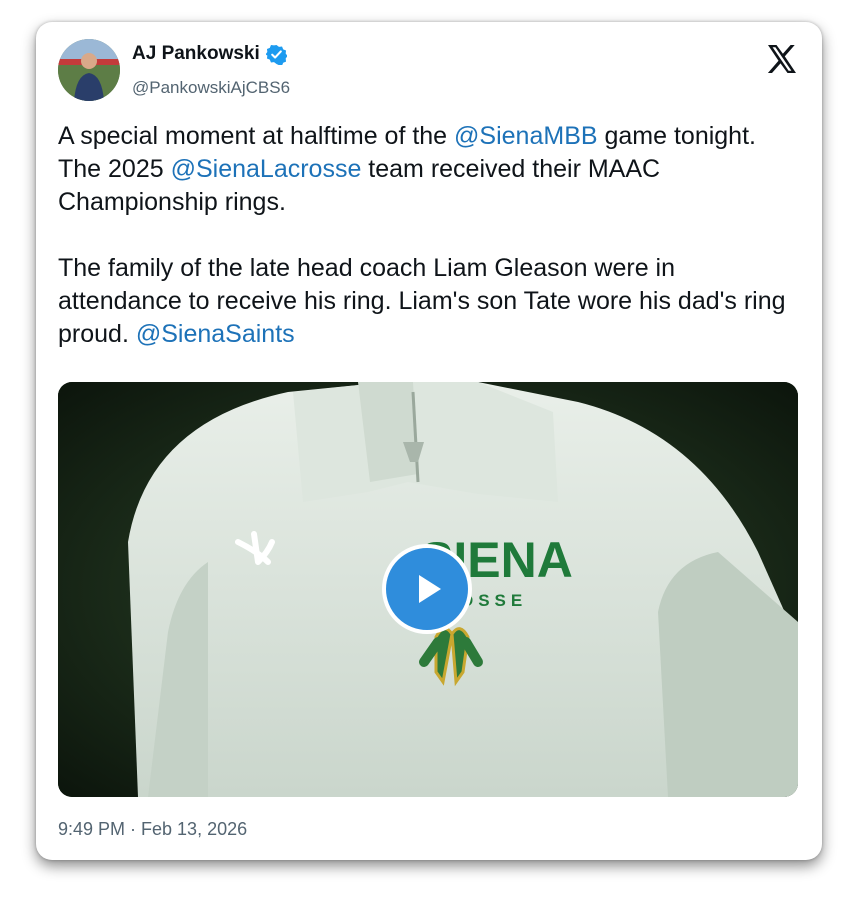  What do you see at coordinates (276, 54) in the screenshot?
I see `verified-badge-icon` at bounding box center [276, 54].